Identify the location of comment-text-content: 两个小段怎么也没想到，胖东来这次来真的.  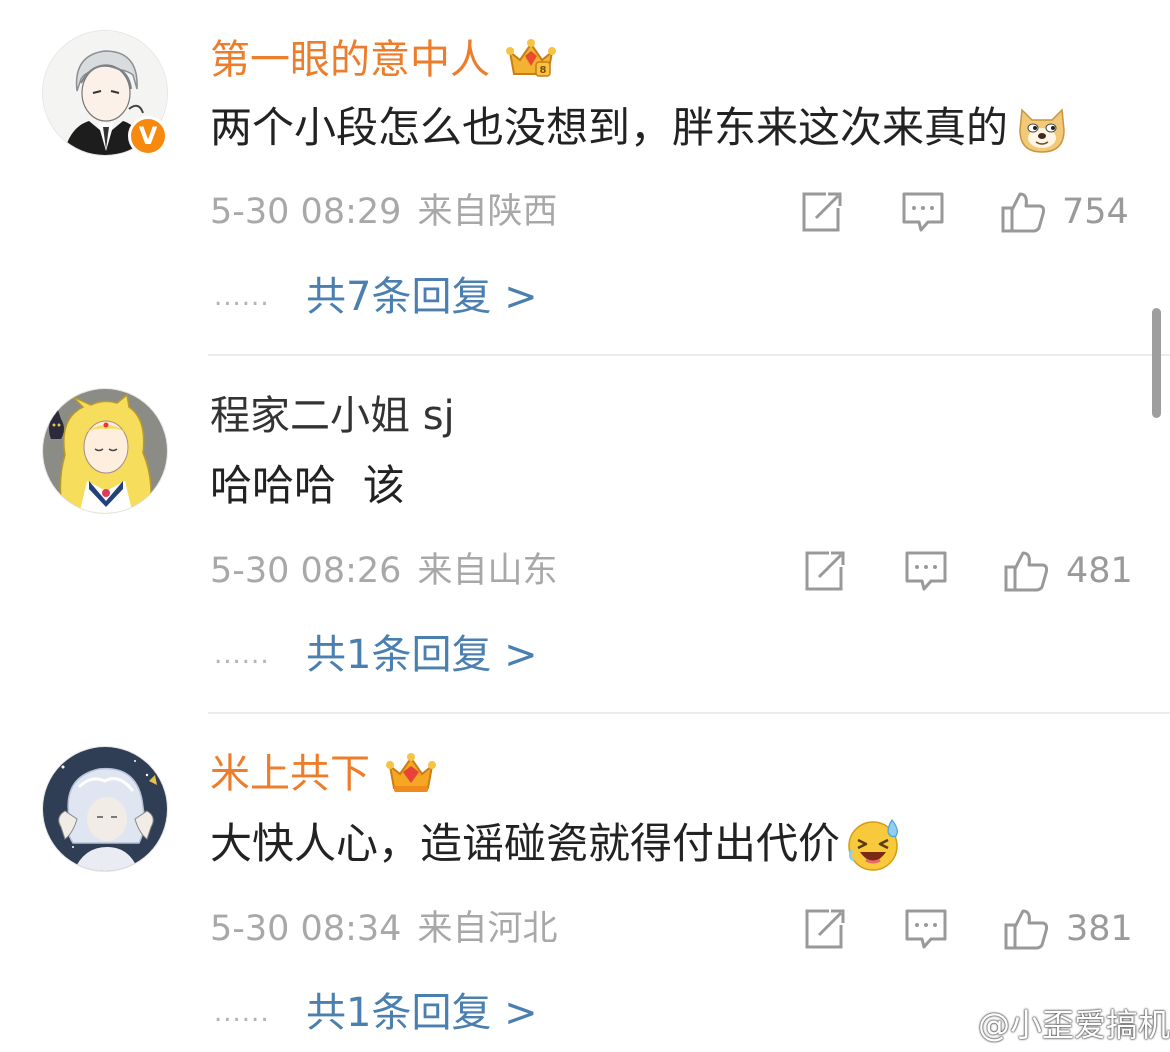
(609, 127).